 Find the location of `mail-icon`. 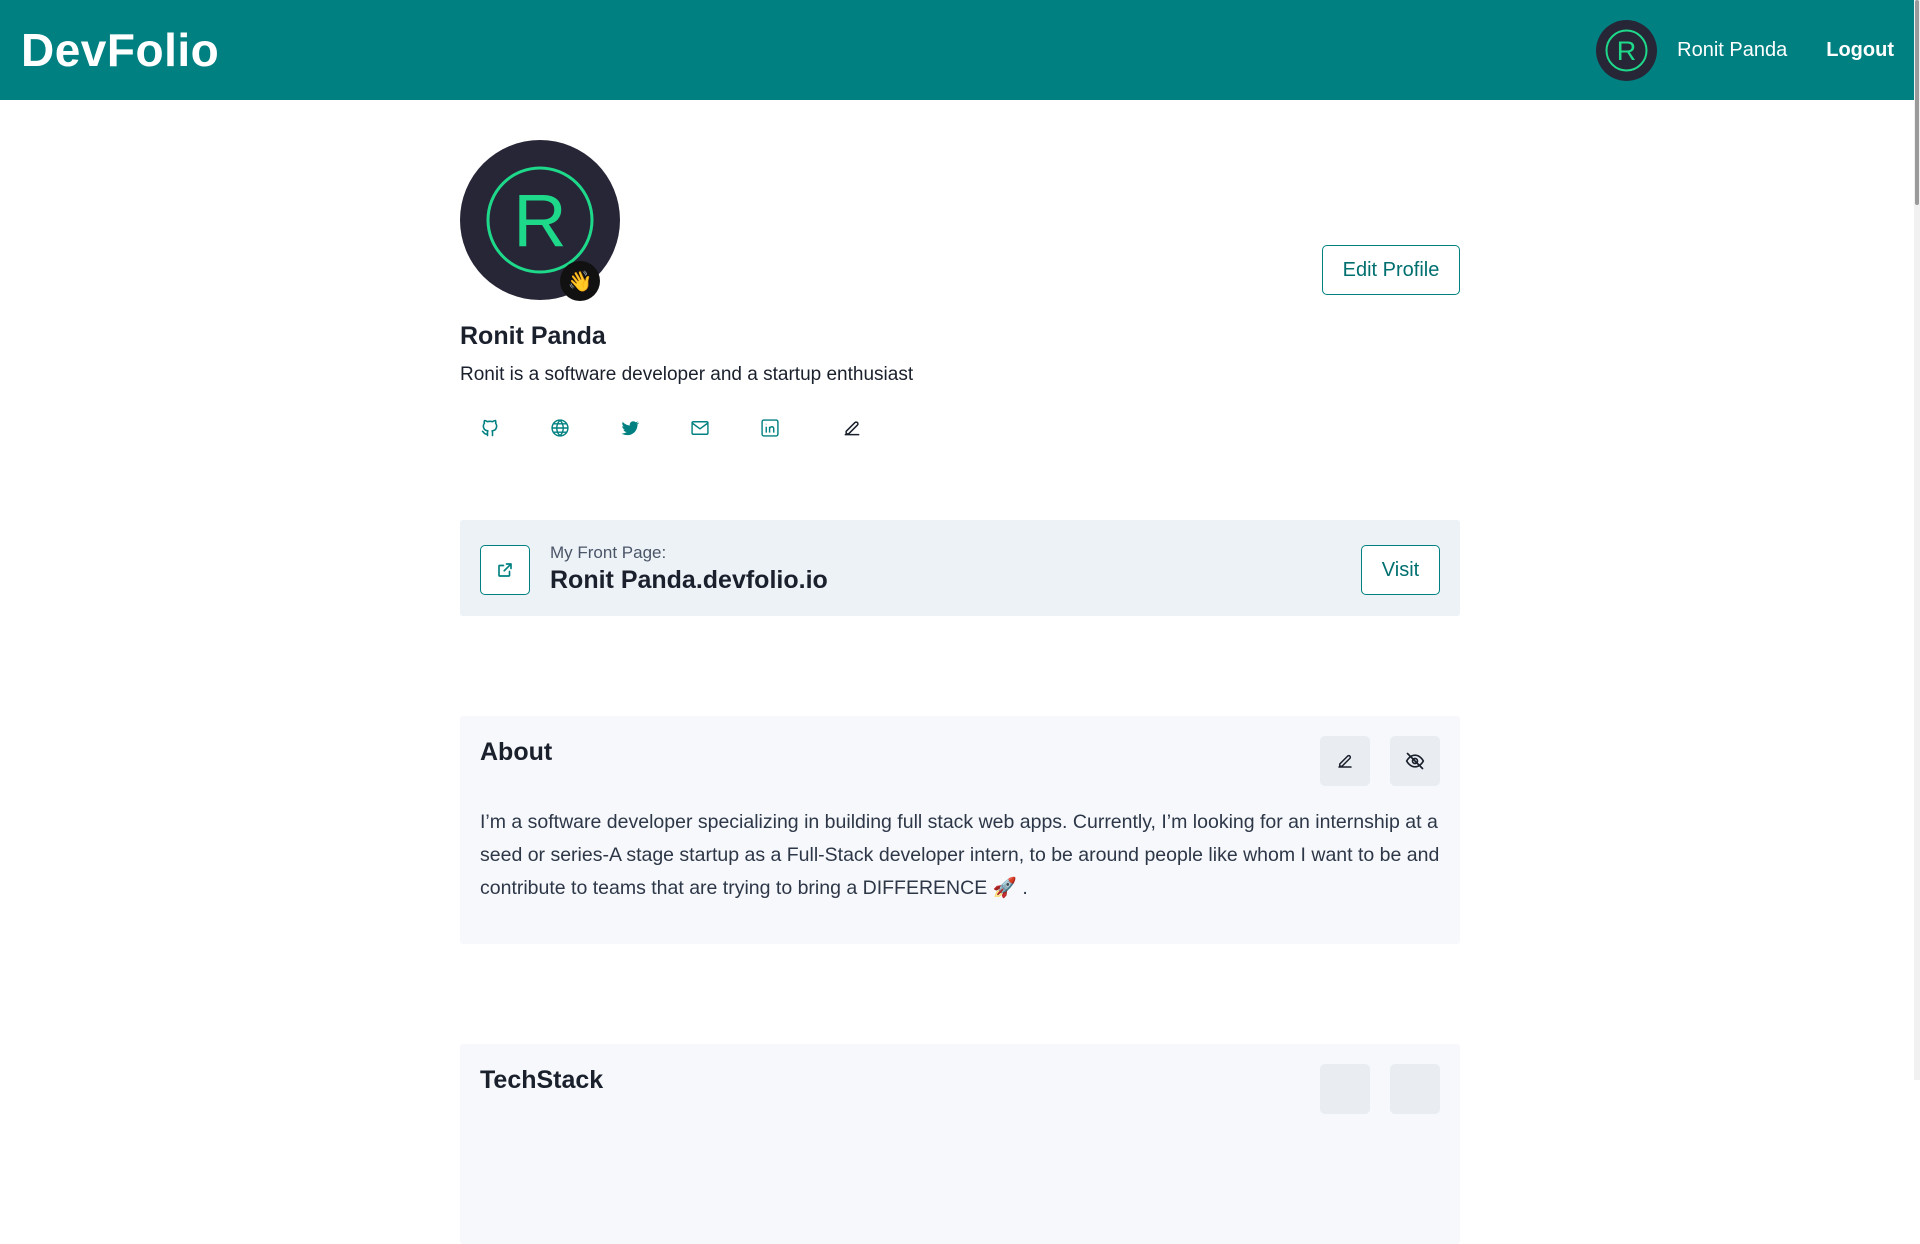

mail-icon is located at coordinates (700, 428).